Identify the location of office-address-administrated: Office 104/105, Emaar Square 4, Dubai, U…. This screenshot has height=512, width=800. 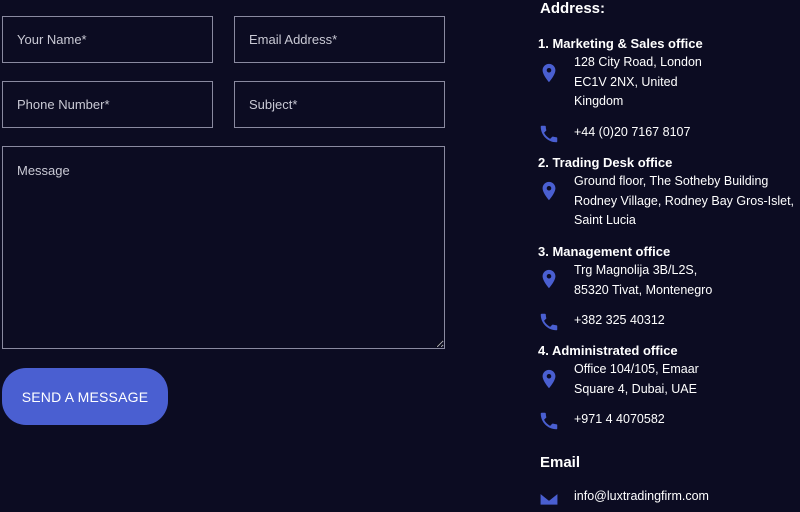
(636, 379).